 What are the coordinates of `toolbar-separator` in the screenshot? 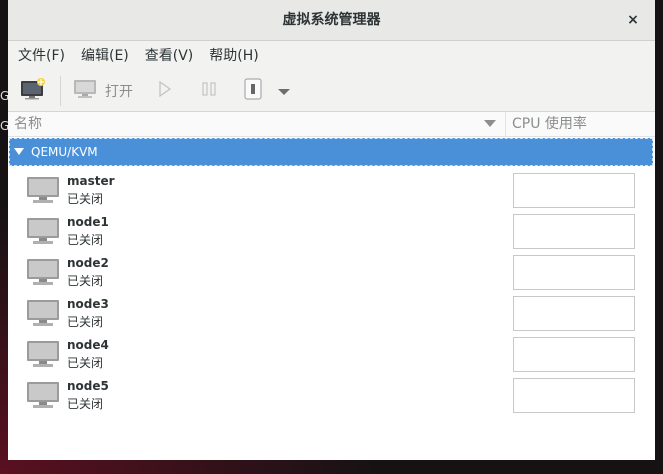 It's located at (60, 91).